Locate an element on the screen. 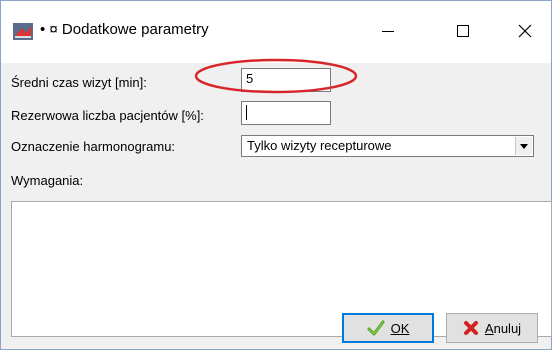 The height and width of the screenshot is (350, 552). checkmark-icon is located at coordinates (376, 328).